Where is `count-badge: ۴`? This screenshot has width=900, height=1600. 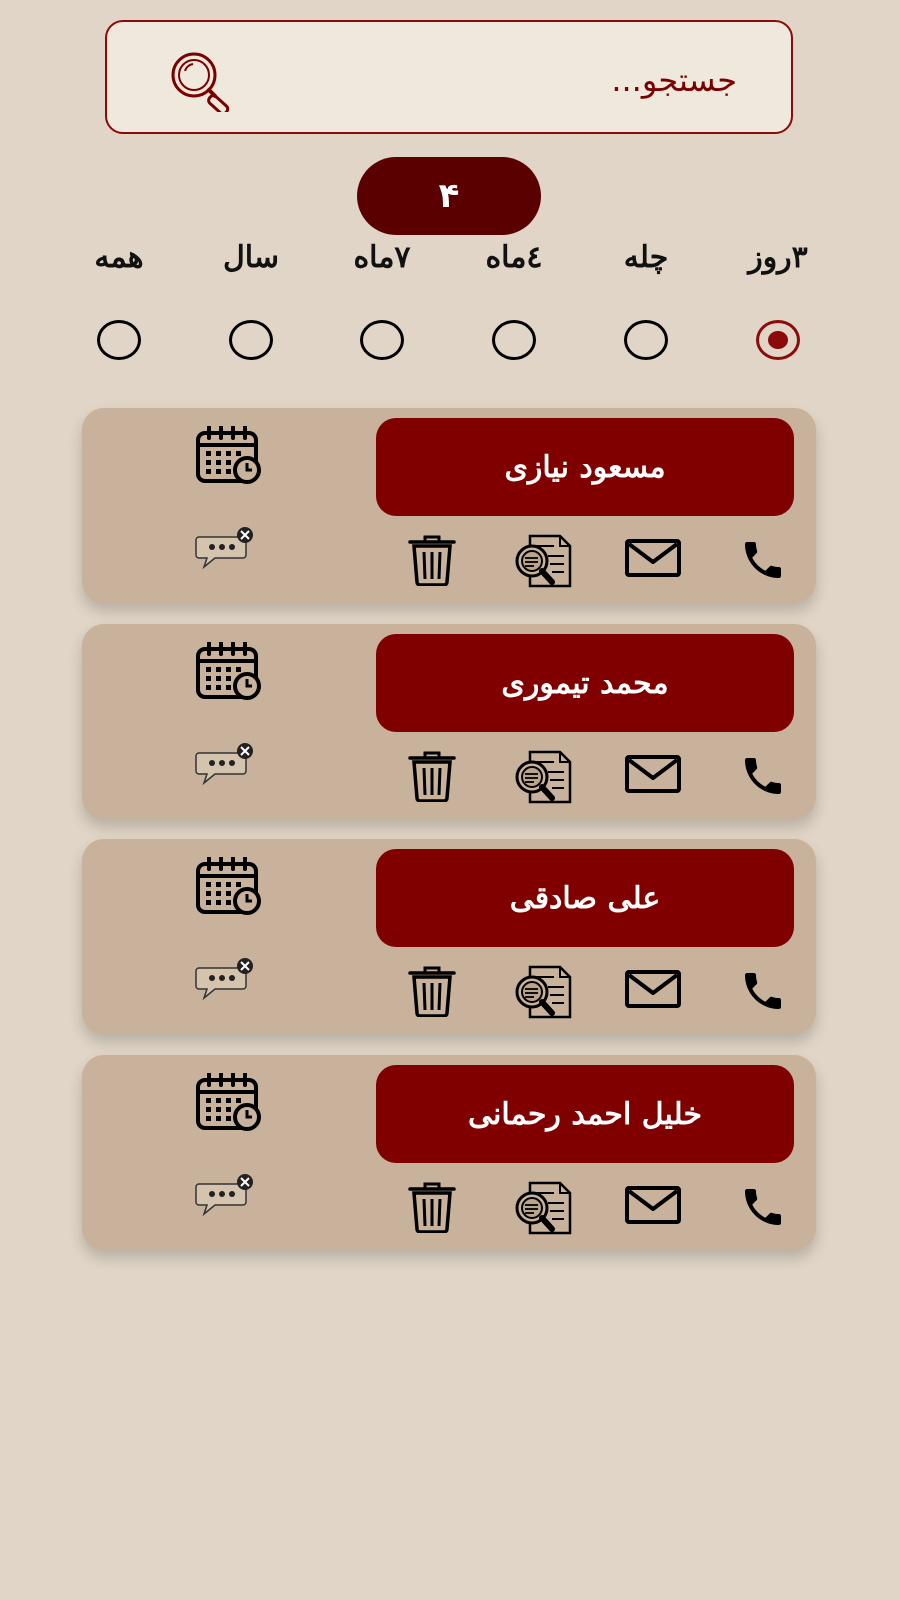
count-badge: ۴ is located at coordinates (449, 196).